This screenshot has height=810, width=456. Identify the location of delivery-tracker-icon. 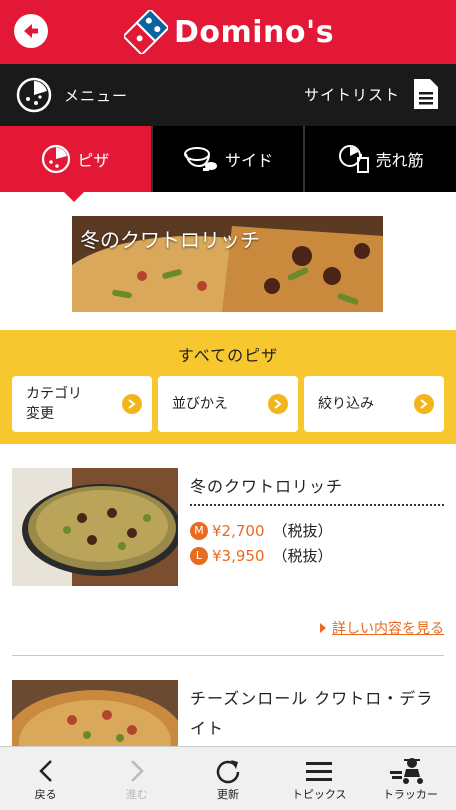
(410, 771).